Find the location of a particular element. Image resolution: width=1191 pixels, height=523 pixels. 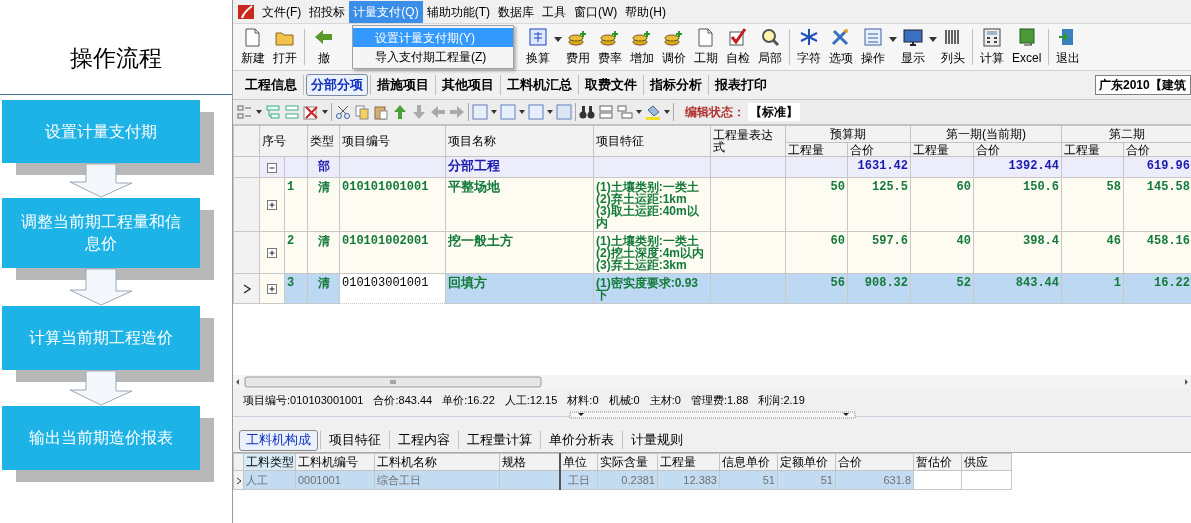

column-header: 供应 is located at coordinates (986, 462).